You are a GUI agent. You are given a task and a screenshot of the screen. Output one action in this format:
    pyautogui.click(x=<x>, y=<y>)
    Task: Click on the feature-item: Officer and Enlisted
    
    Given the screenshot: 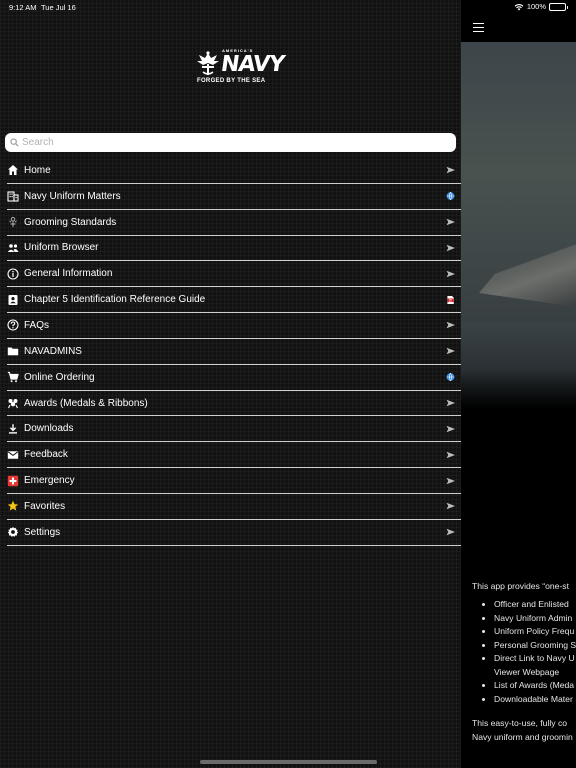 What is the action you would take?
    pyautogui.click(x=535, y=605)
    